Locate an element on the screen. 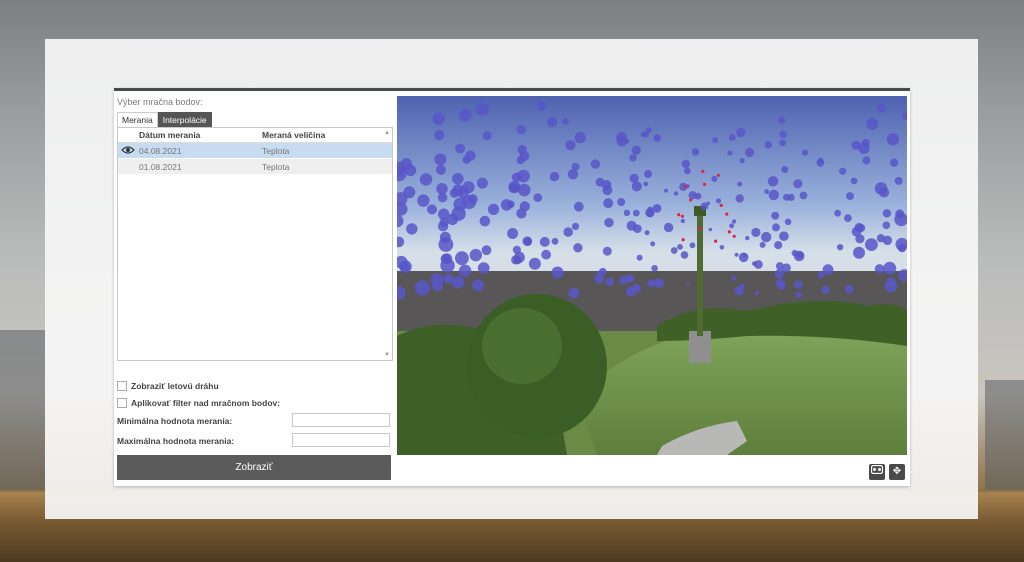 This screenshot has height=562, width=1024. tab-bar: Merania Interpolácie is located at coordinates (164, 119).